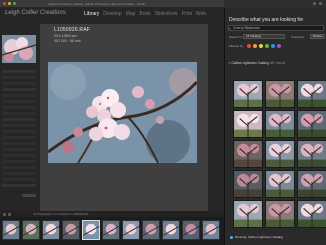 The height and width of the screenshot is (245, 326). What do you see at coordinates (19, 185) in the screenshot?
I see `panel-header-publish` at bounding box center [19, 185].